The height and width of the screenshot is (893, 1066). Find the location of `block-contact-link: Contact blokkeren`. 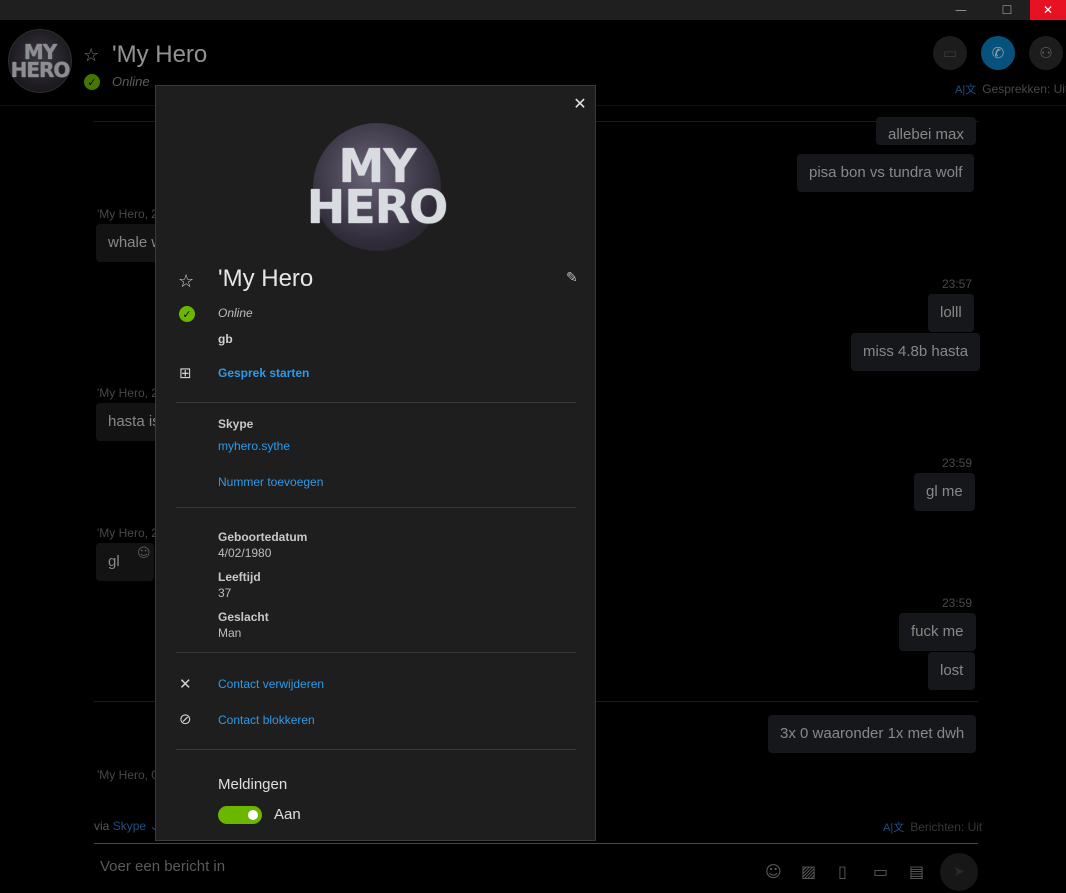

block-contact-link: Contact blokkeren is located at coordinates (266, 720).